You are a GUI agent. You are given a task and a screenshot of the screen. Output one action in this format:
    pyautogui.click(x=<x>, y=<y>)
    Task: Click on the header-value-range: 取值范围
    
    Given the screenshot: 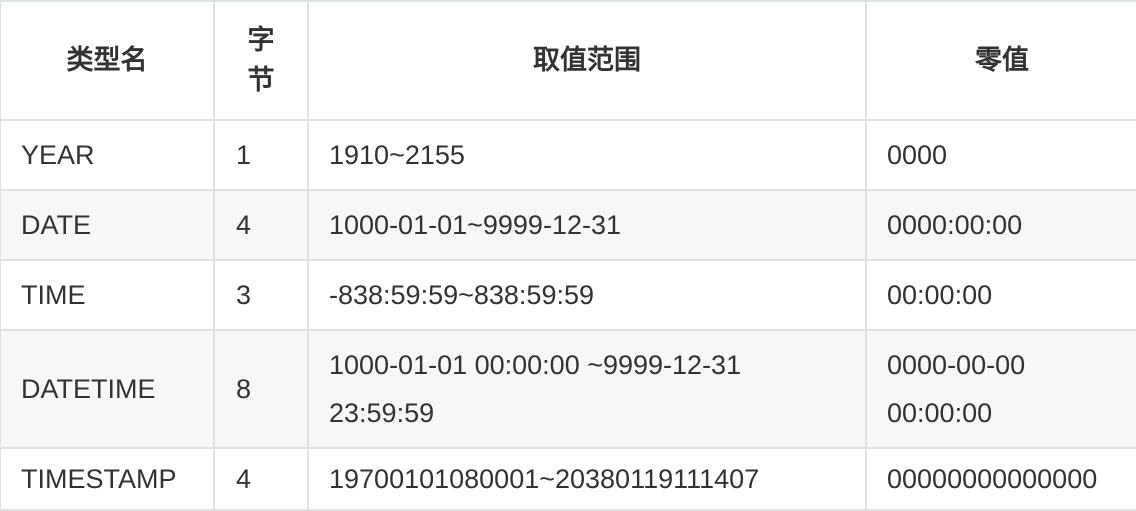 What is the action you would take?
    pyautogui.click(x=587, y=60)
    